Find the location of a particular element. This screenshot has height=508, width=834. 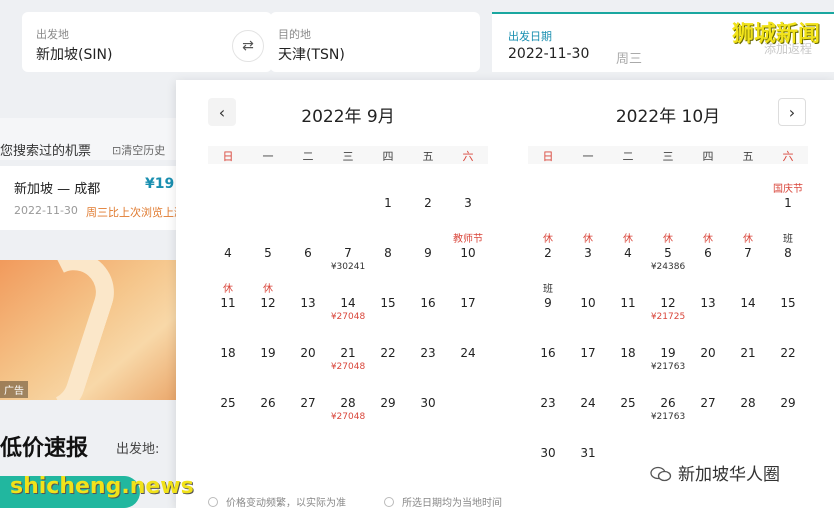

day-cell: 13 is located at coordinates (708, 302).